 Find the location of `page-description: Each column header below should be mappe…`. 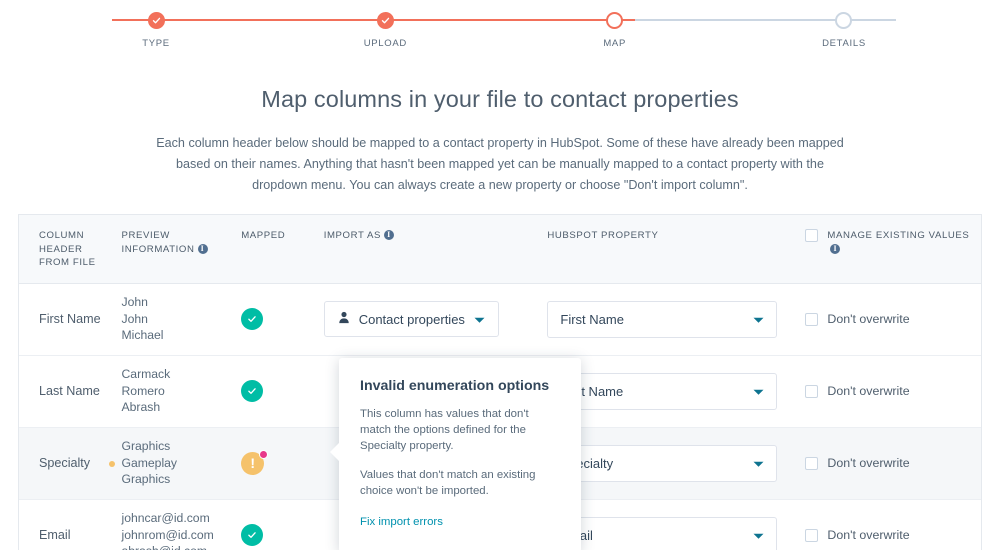

page-description: Each column header below should be mappe… is located at coordinates (500, 164).